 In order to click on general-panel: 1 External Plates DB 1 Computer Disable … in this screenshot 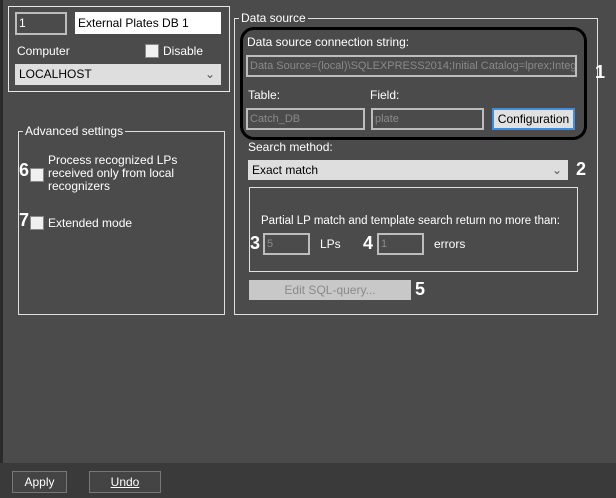, I will do `click(119, 49)`.